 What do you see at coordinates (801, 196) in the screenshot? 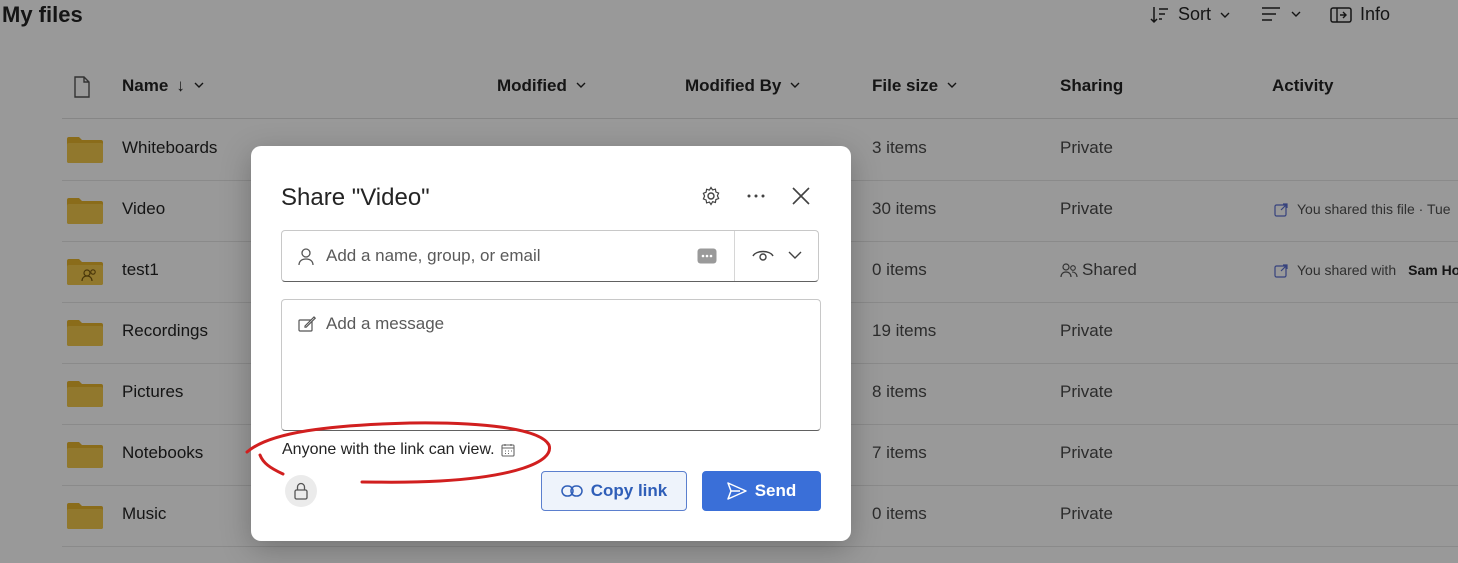
I see `close-icon` at bounding box center [801, 196].